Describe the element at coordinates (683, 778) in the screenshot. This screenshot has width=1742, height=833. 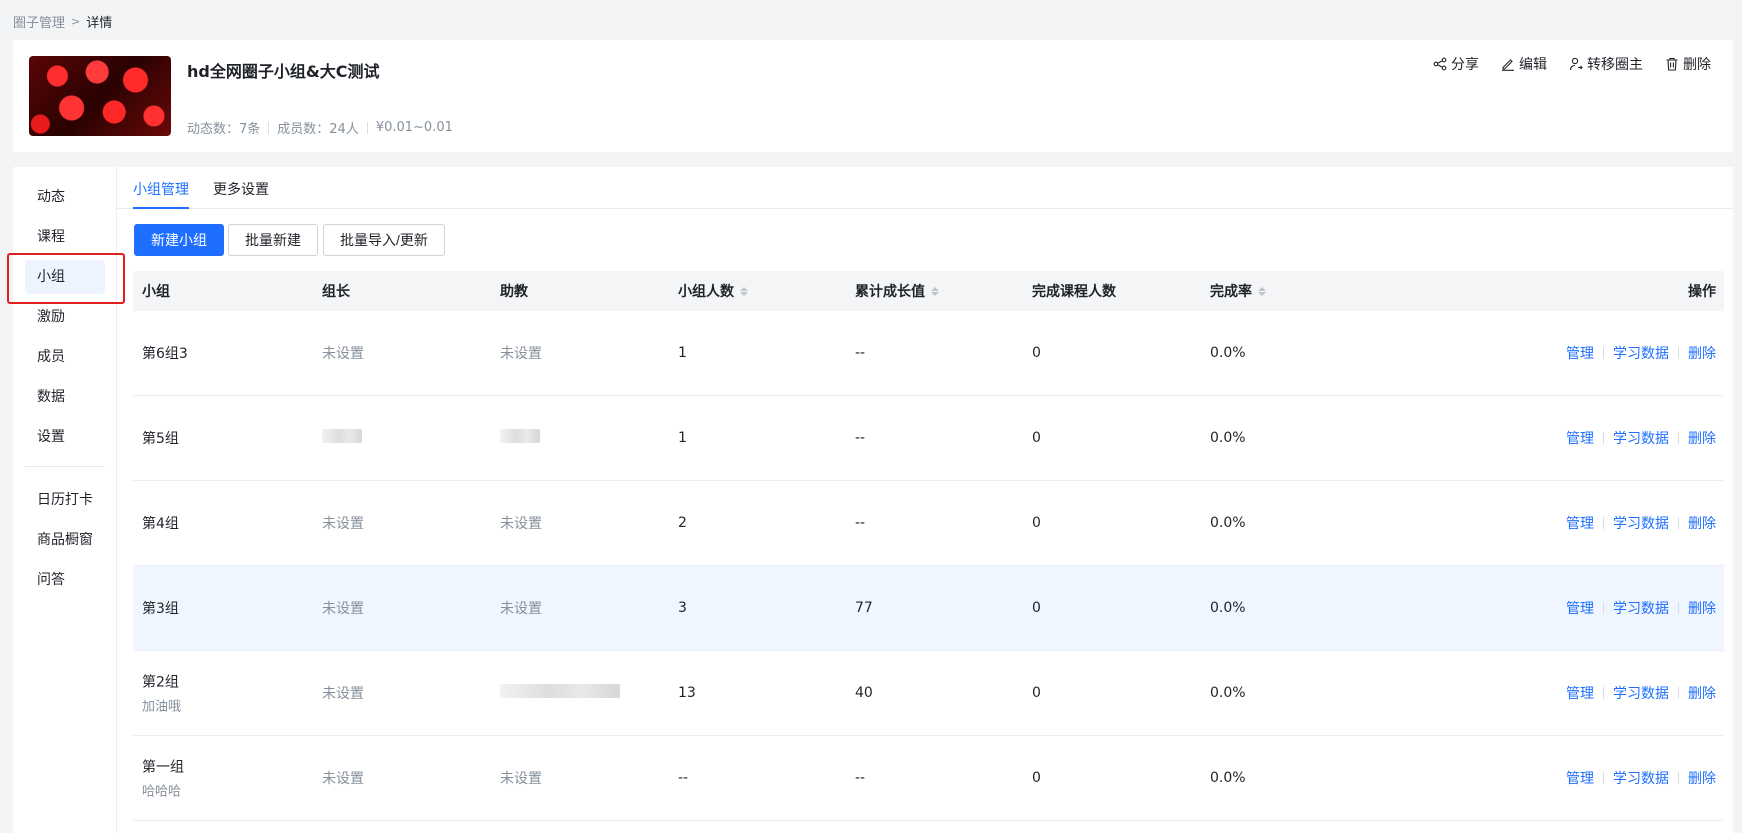
I see `group-size-cell: --` at that location.